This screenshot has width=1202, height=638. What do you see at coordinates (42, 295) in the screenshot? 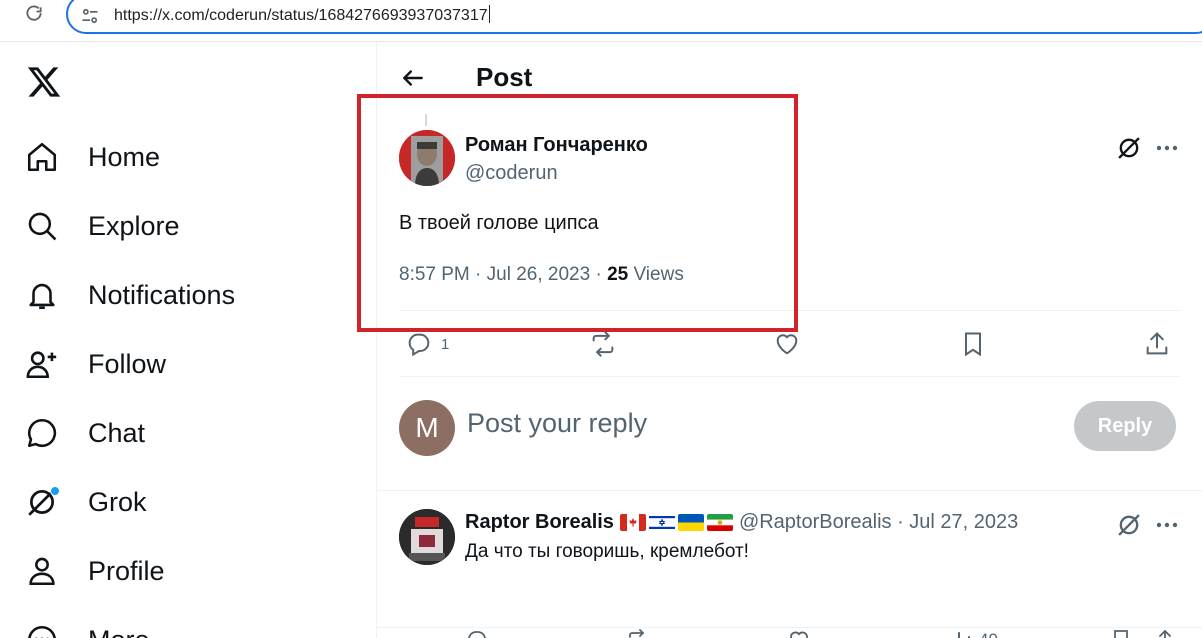
I see `bell-icon` at bounding box center [42, 295].